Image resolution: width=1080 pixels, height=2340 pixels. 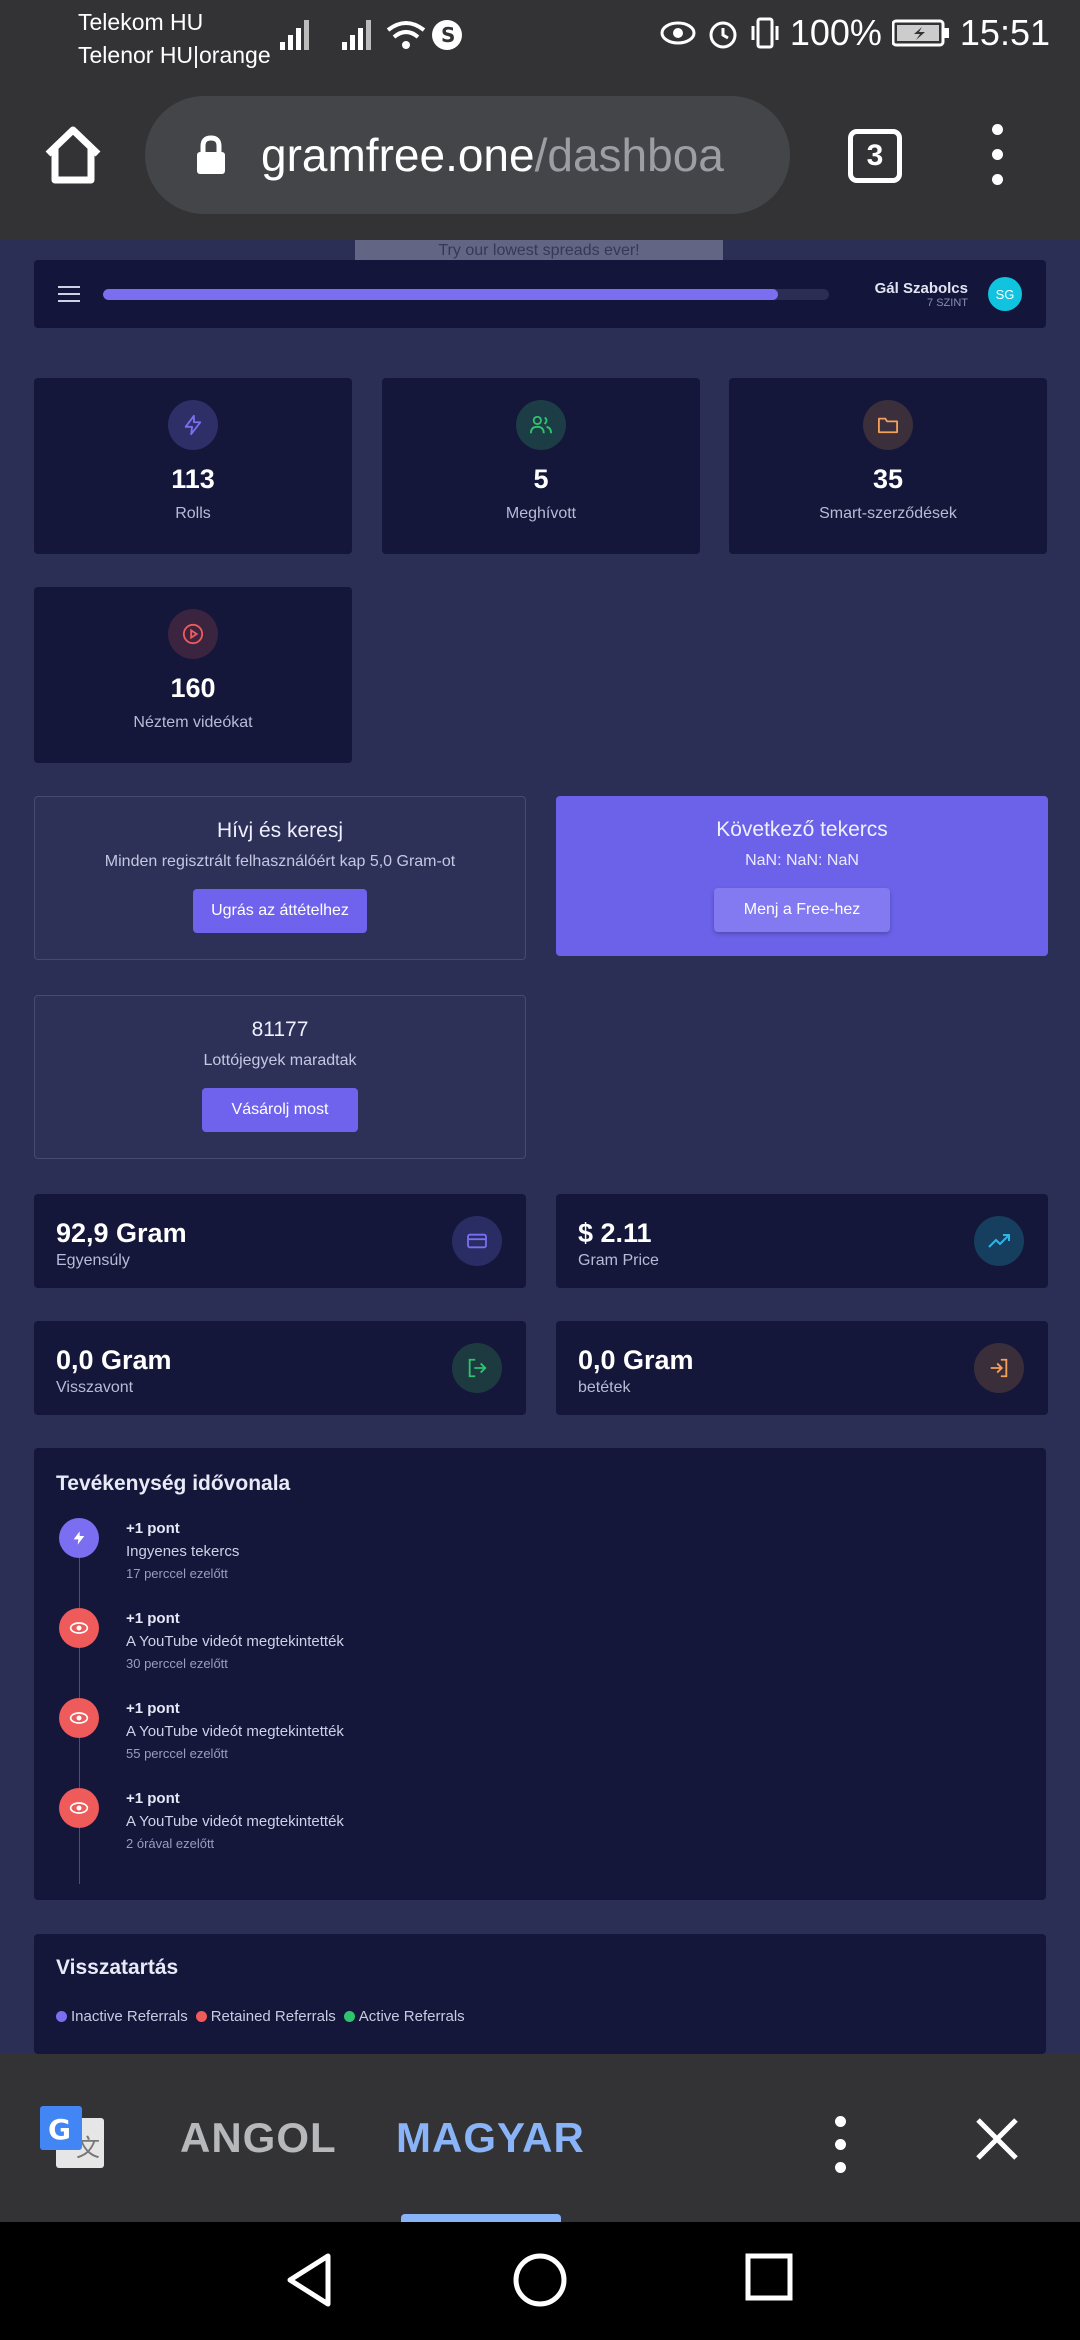 What do you see at coordinates (467, 155) in the screenshot?
I see `address-bar: gramfree.one/dashboa` at bounding box center [467, 155].